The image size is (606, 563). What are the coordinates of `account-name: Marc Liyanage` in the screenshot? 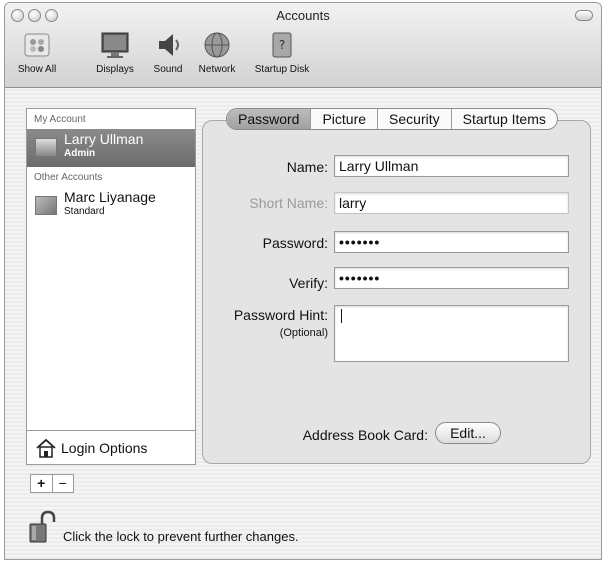 It's located at (110, 197).